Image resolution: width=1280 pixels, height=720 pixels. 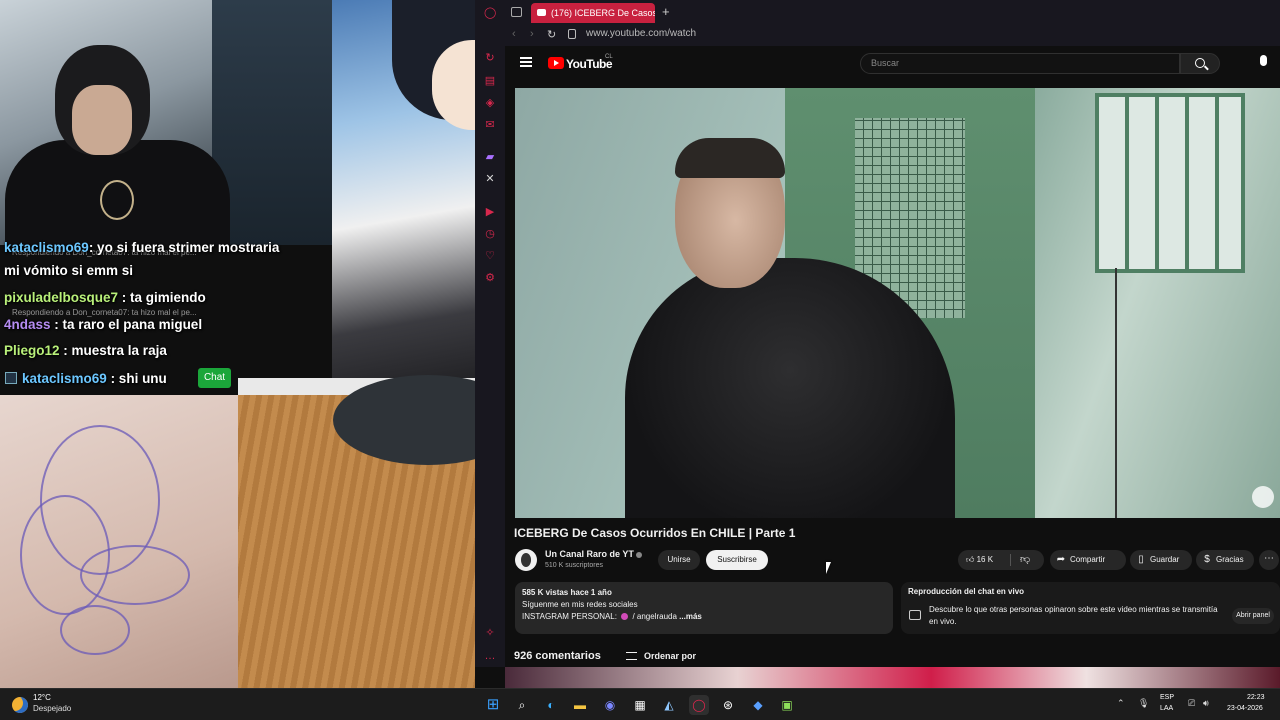 I want to click on dislike-button: 👎︎, so click(x=1025, y=560).